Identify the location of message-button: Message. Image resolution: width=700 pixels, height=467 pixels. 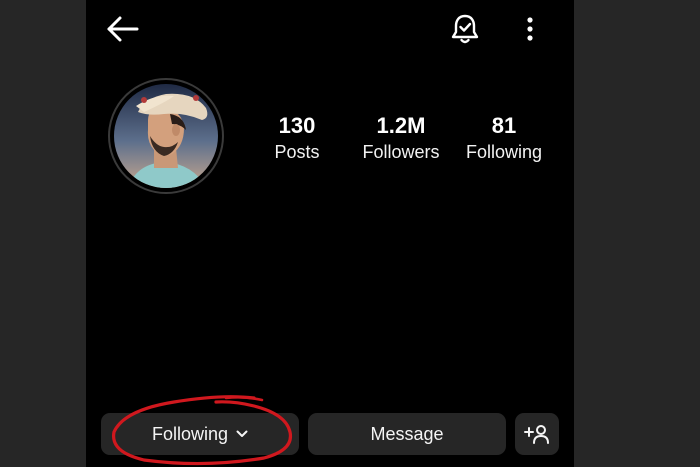
(407, 434).